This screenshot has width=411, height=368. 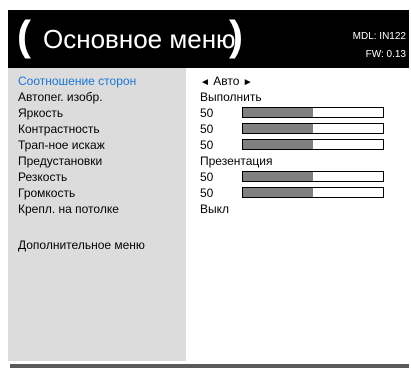 I want to click on volume-value: 50, so click(x=207, y=193).